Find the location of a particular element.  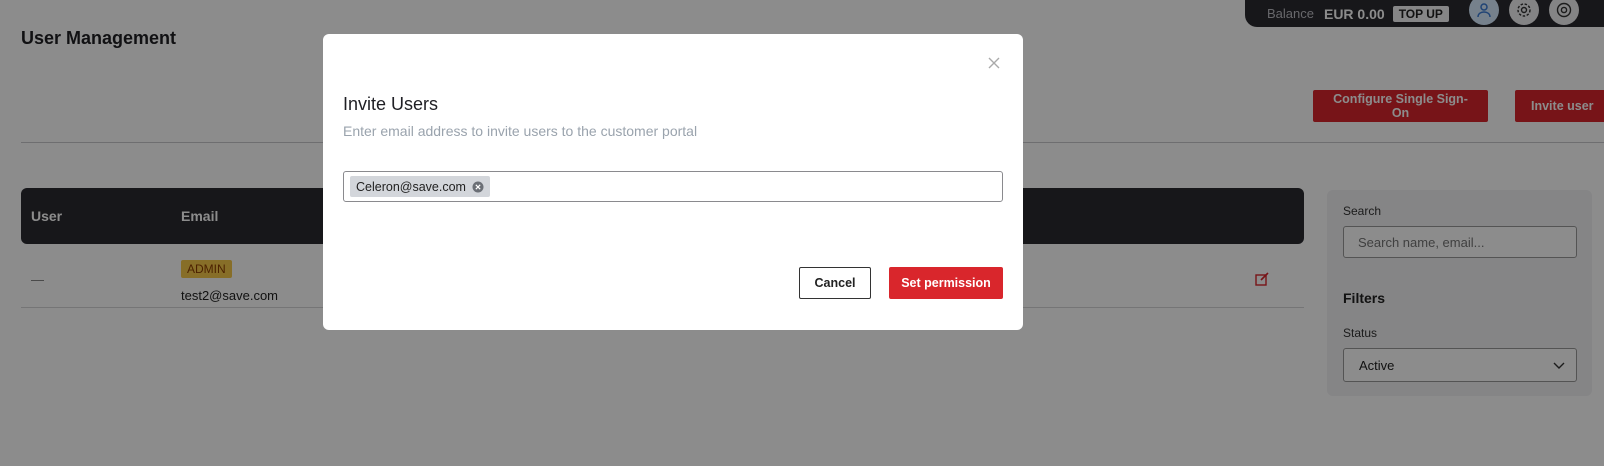

cancel-button: Cancel is located at coordinates (835, 283).